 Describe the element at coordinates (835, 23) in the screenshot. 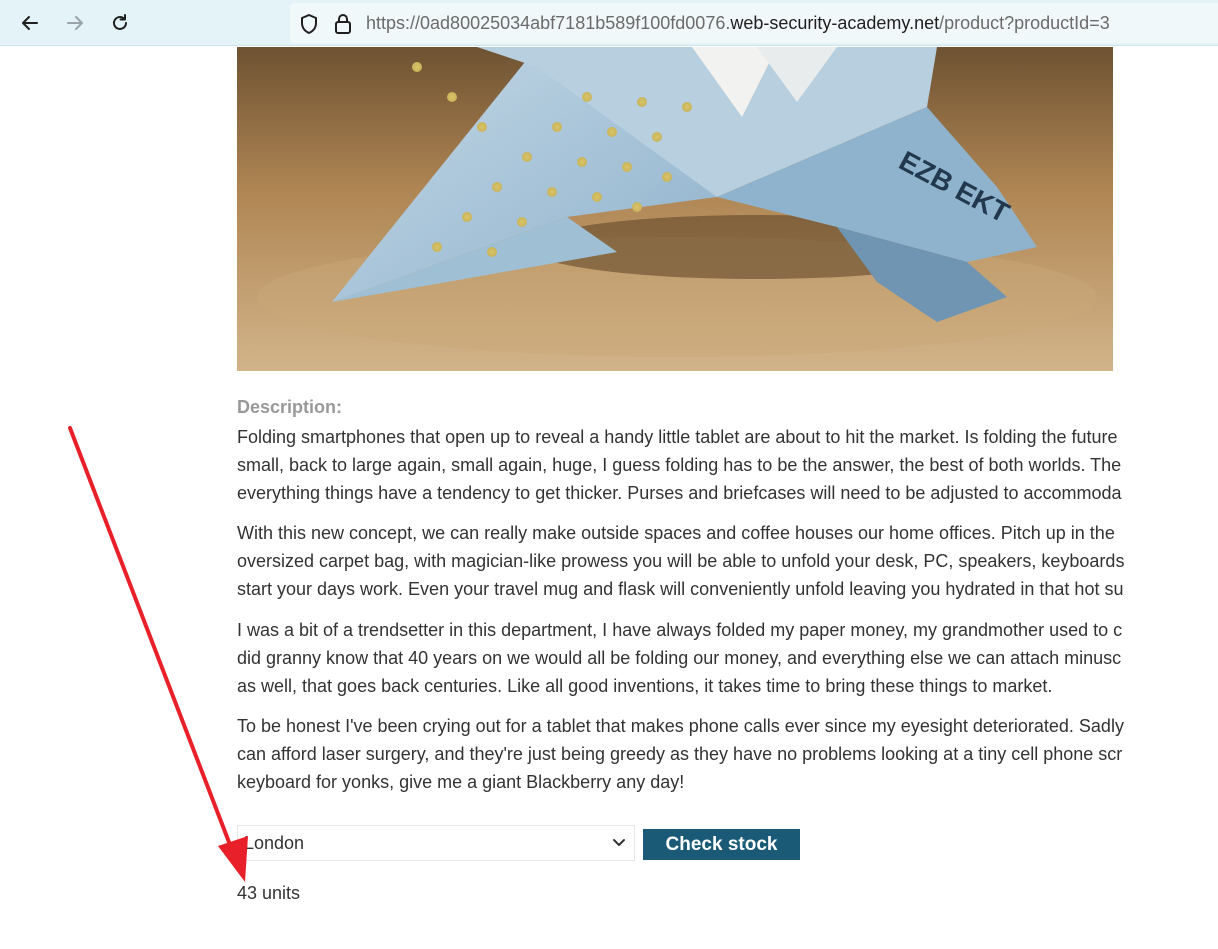

I see `url-host: web-security-academy.net` at that location.